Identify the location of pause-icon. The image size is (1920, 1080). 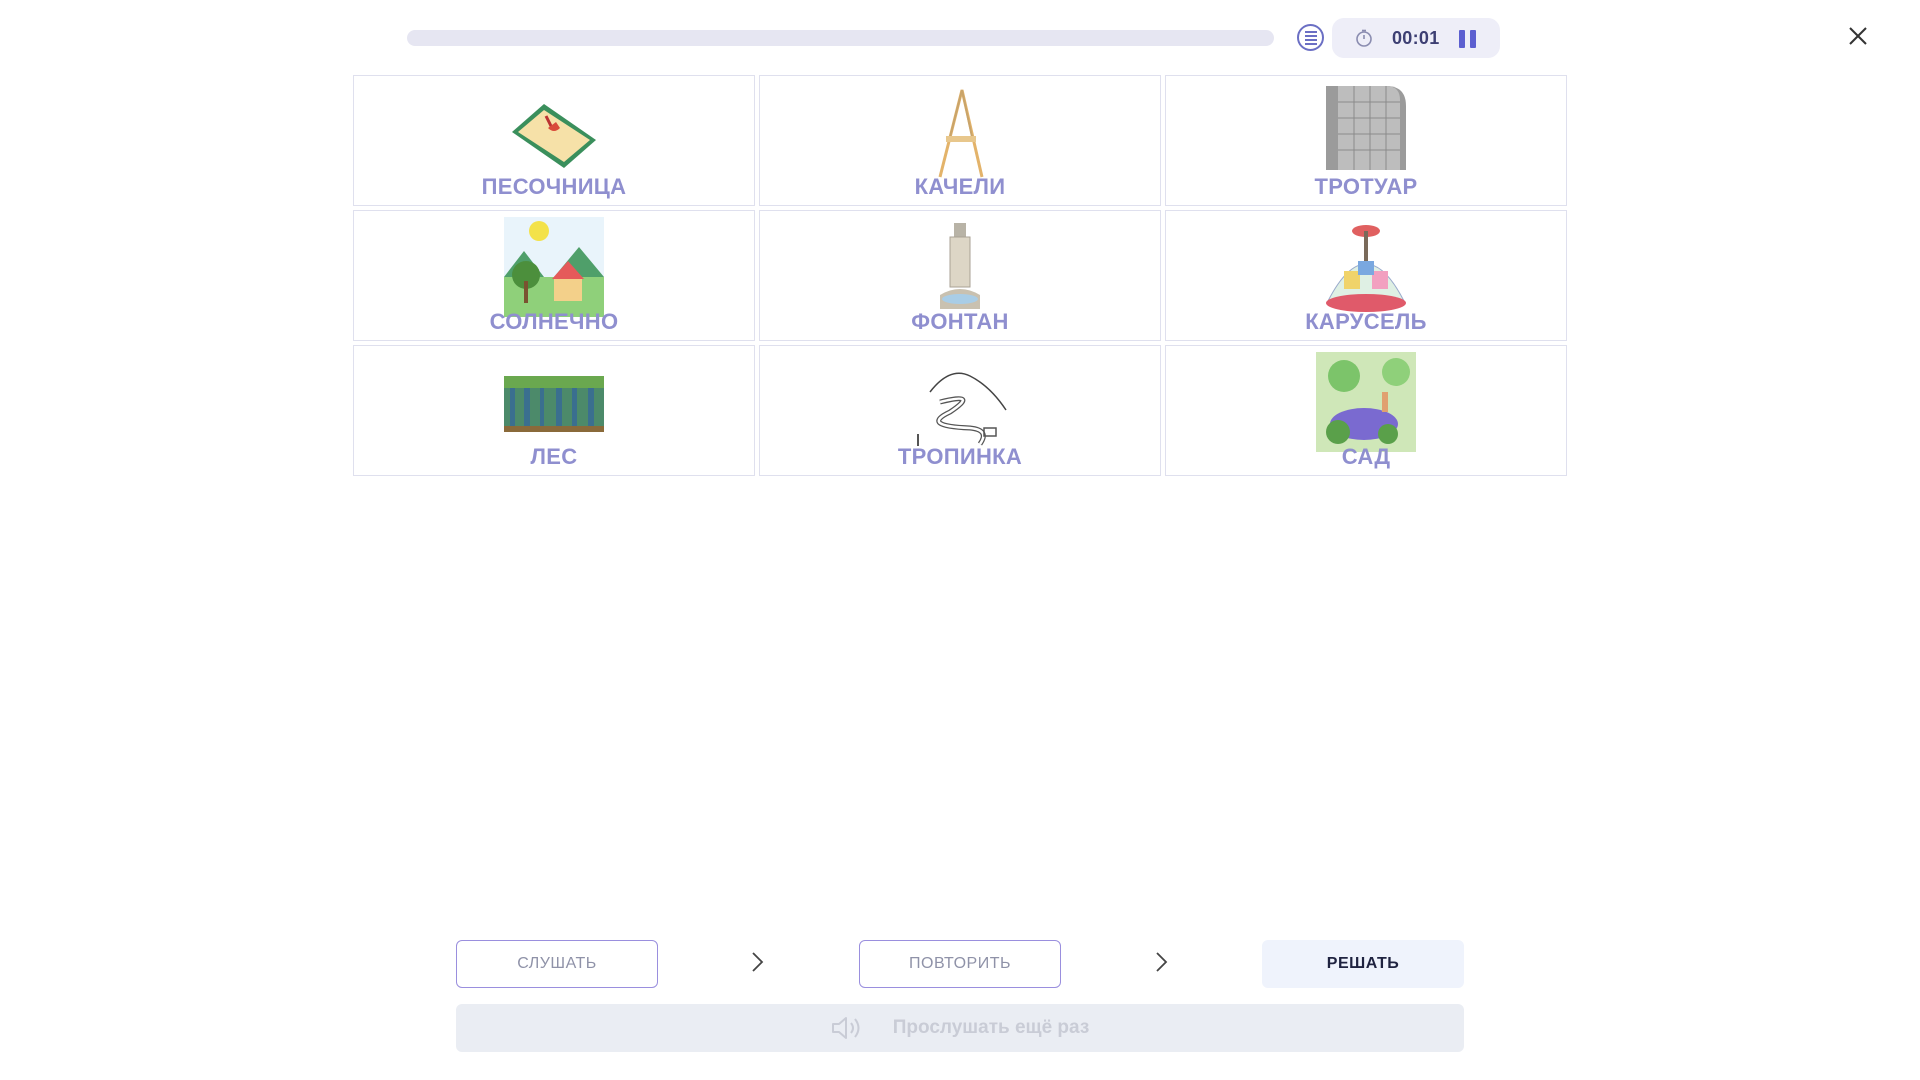
(1468, 39).